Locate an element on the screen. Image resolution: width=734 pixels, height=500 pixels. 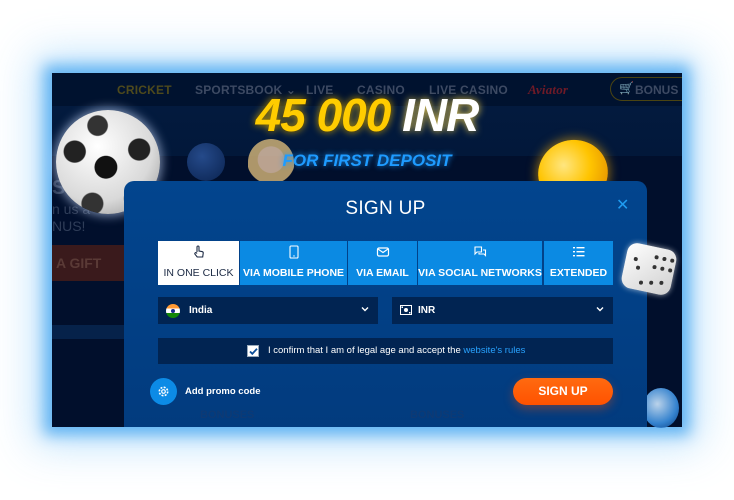
bg-text-3: NUS! is located at coordinates (69, 226).